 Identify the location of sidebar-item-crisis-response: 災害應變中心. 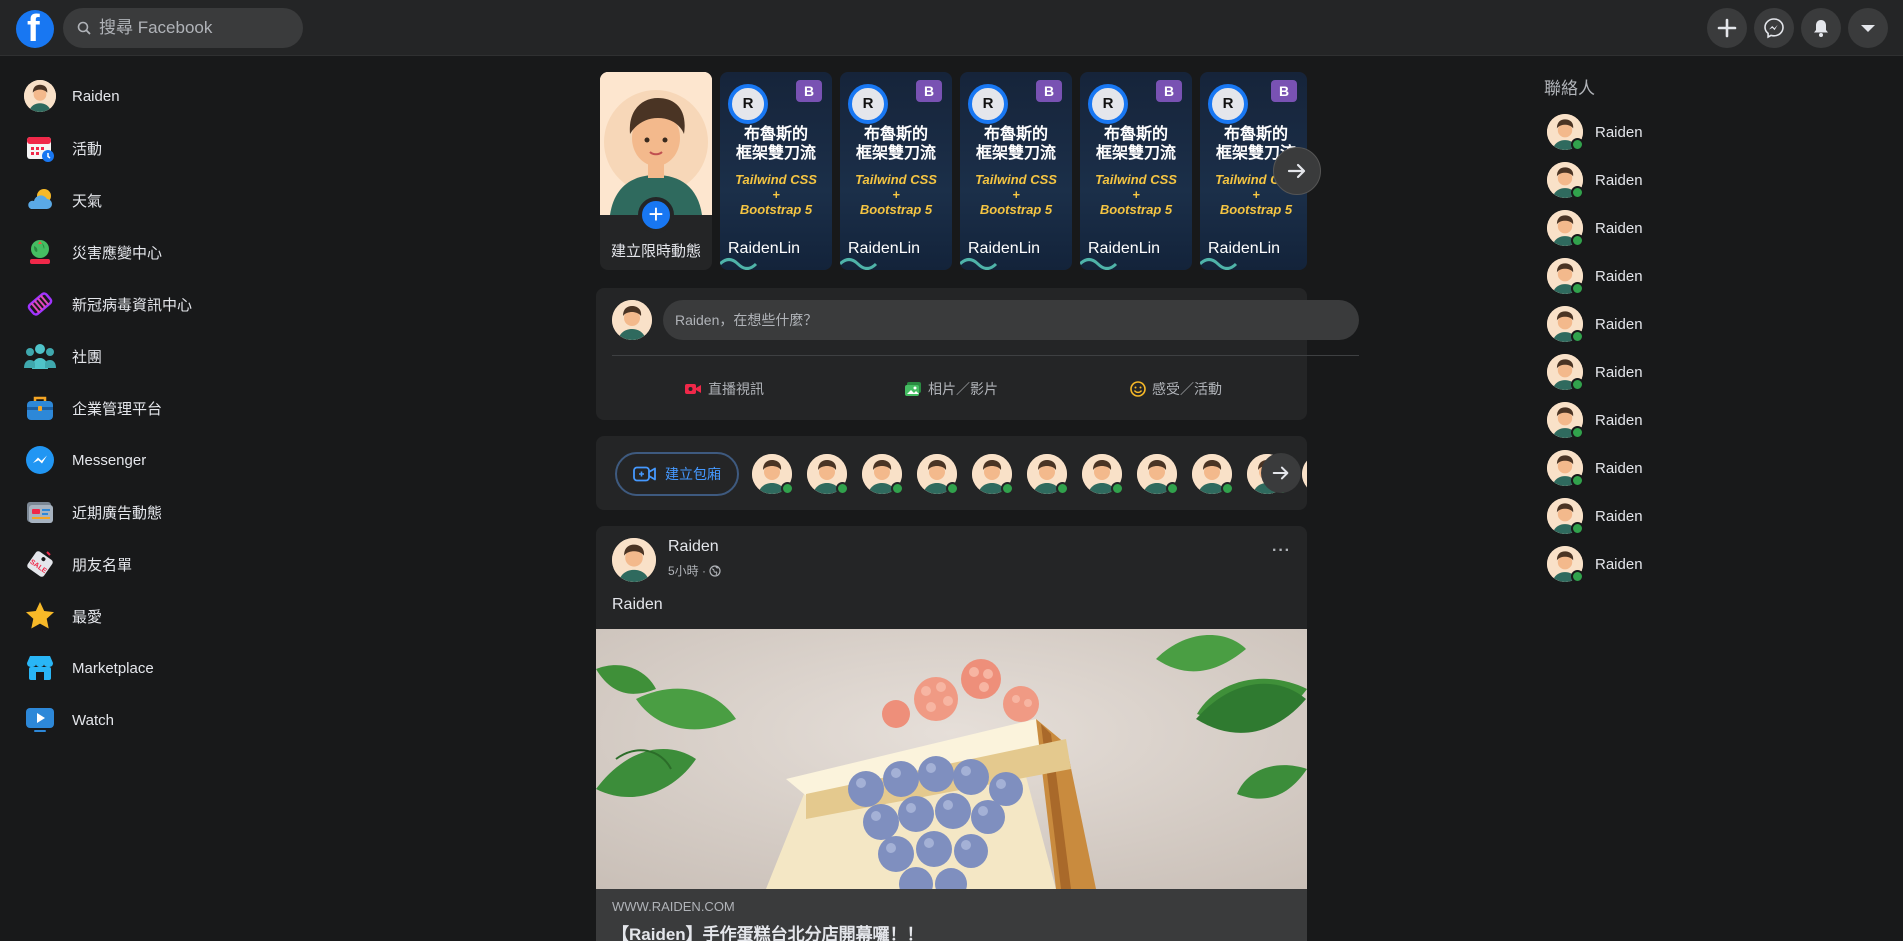
(181, 252).